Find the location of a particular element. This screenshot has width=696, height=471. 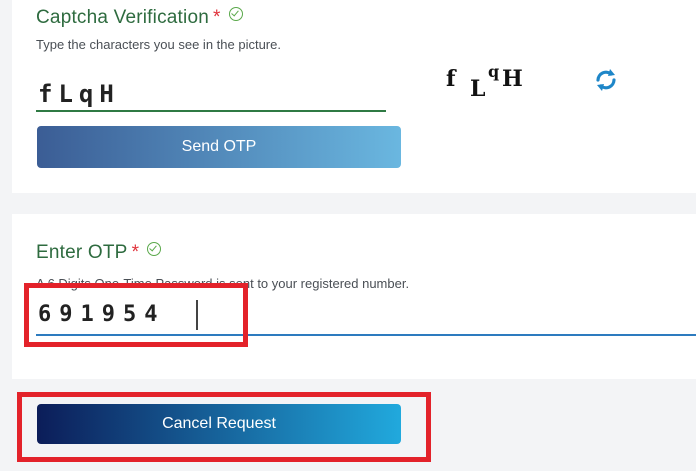

otp-highlight-box is located at coordinates (136, 315).